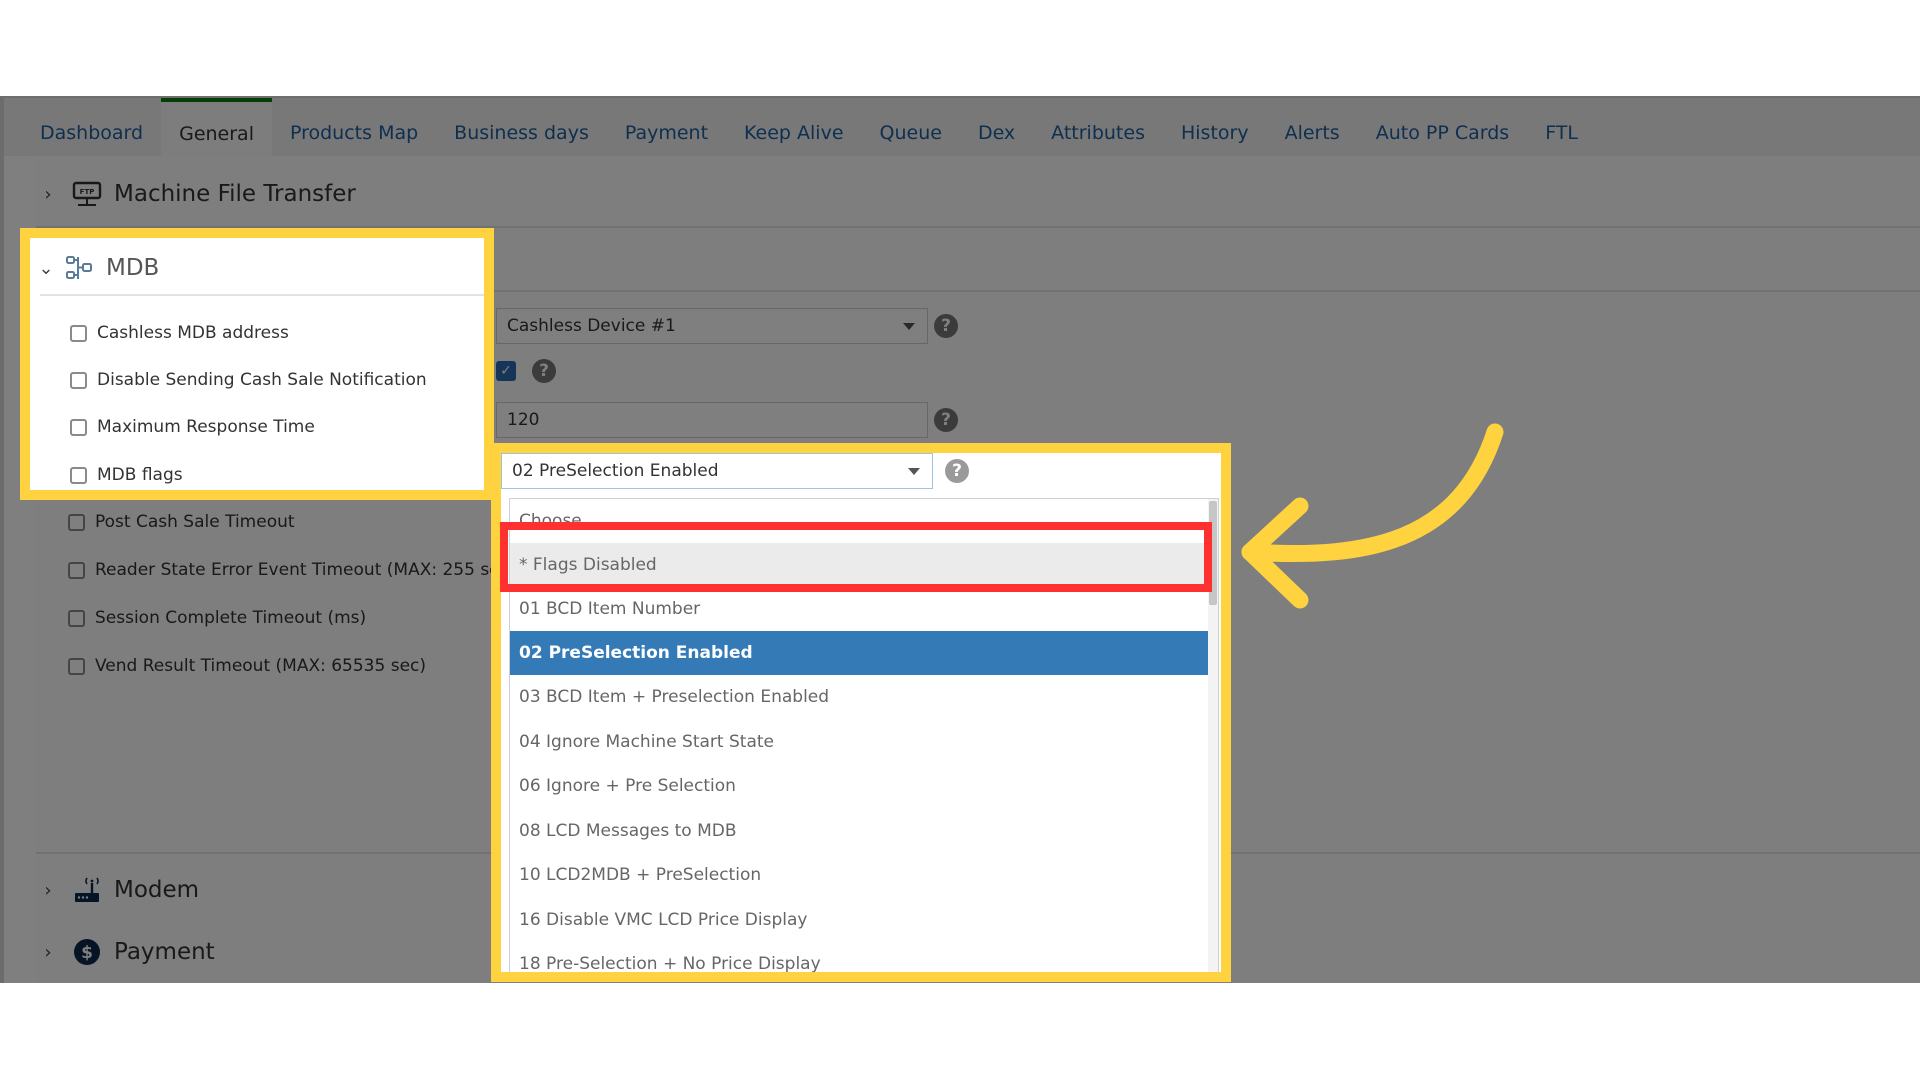 The height and width of the screenshot is (1080, 1920). Describe the element at coordinates (217, 618) in the screenshot. I see `setting-row-session-complete-timeout: Session Complete Timeout (ms)` at that location.